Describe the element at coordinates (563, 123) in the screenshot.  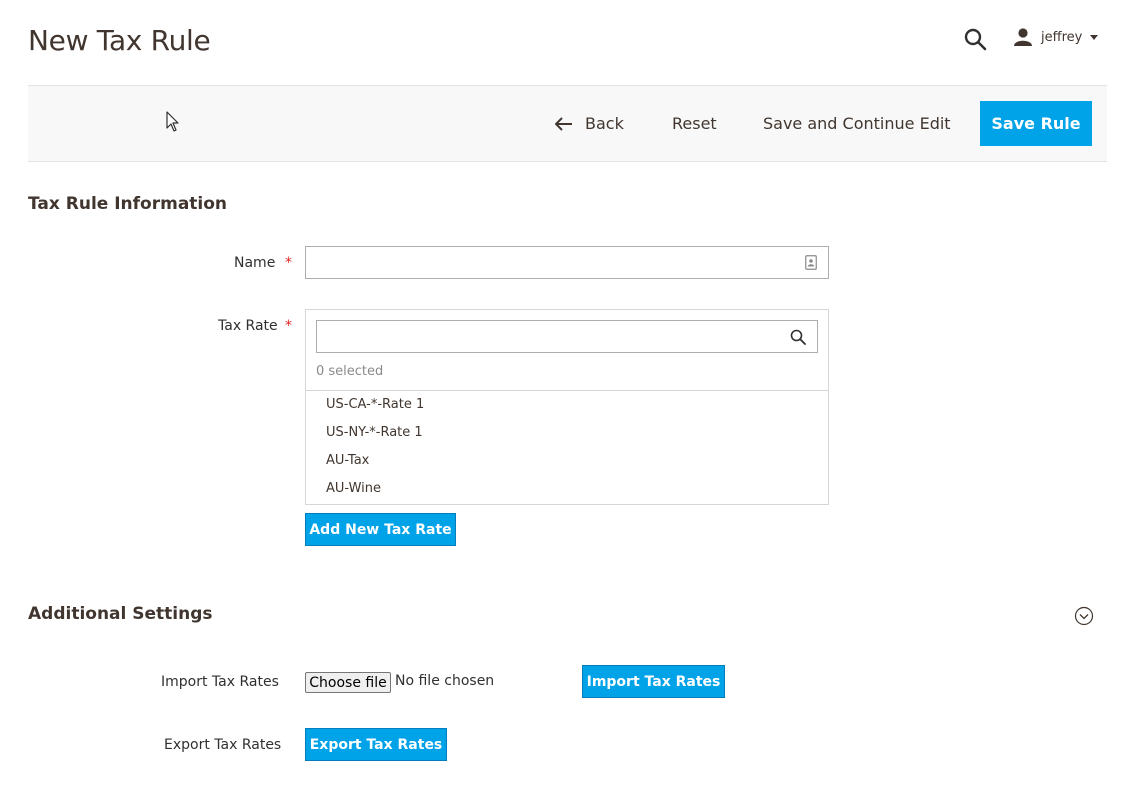
I see `arrow-left-icon` at that location.